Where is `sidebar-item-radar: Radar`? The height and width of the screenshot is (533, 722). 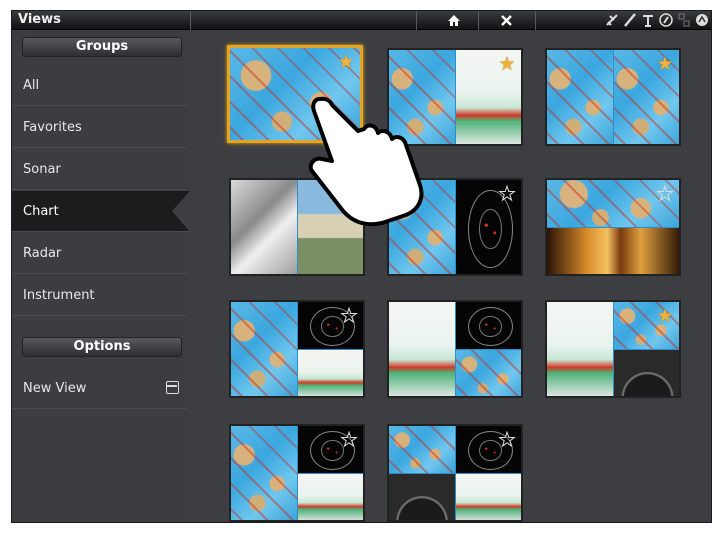 sidebar-item-radar: Radar is located at coordinates (99, 253).